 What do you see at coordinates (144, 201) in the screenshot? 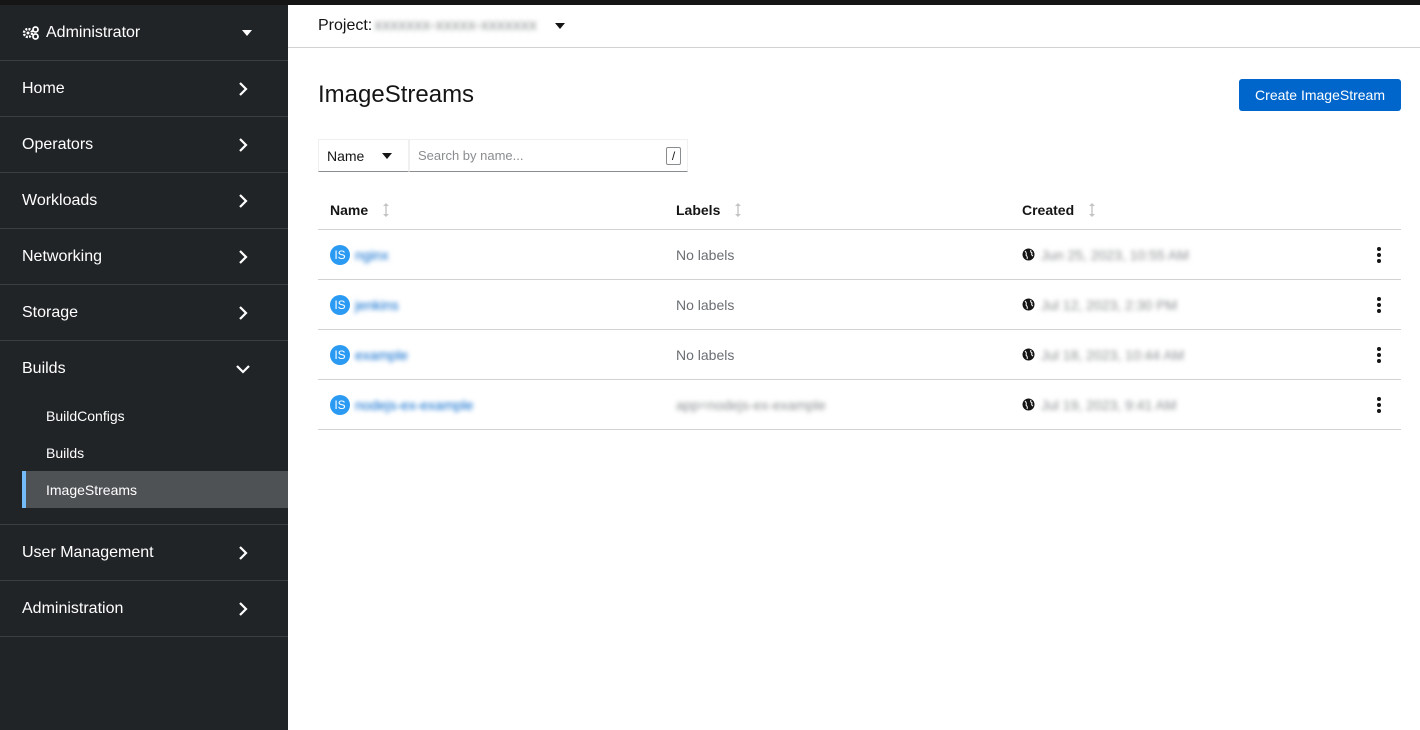
I see `nav-item-workloads: Workloads` at bounding box center [144, 201].